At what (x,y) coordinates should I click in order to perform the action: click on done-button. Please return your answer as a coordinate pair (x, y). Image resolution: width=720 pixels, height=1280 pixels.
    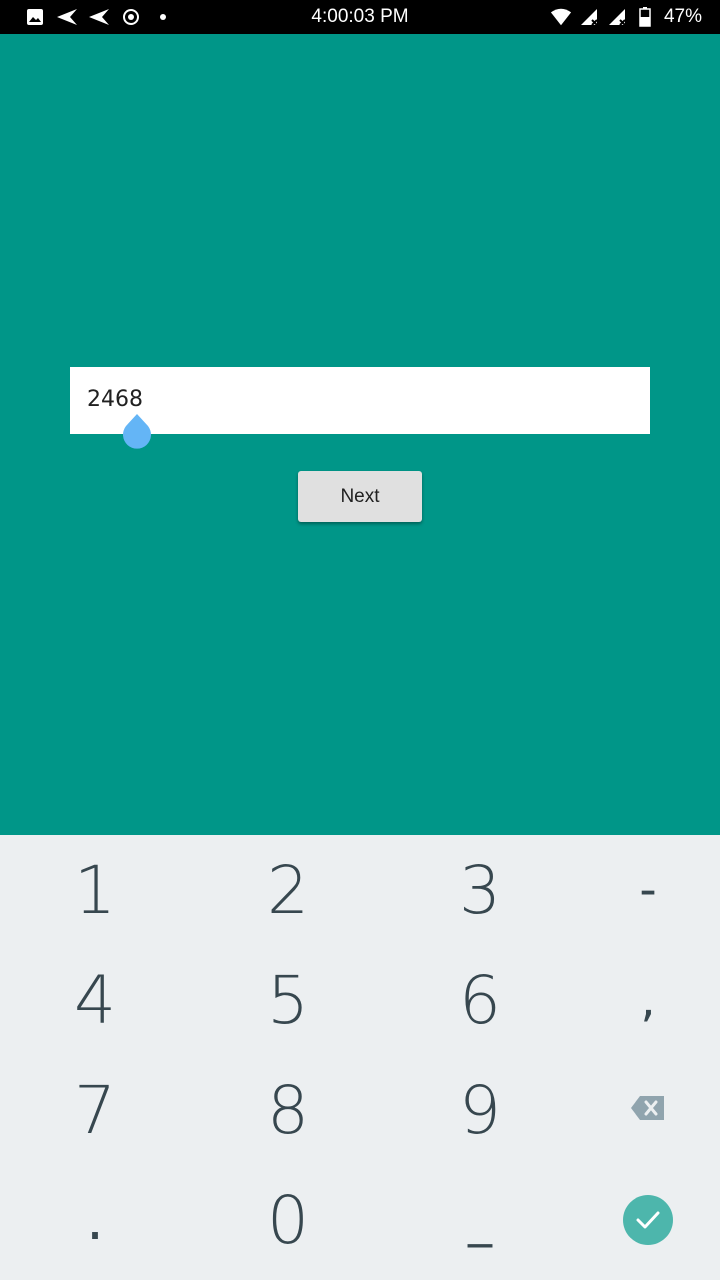
    Looking at the image, I should click on (639, 1220).